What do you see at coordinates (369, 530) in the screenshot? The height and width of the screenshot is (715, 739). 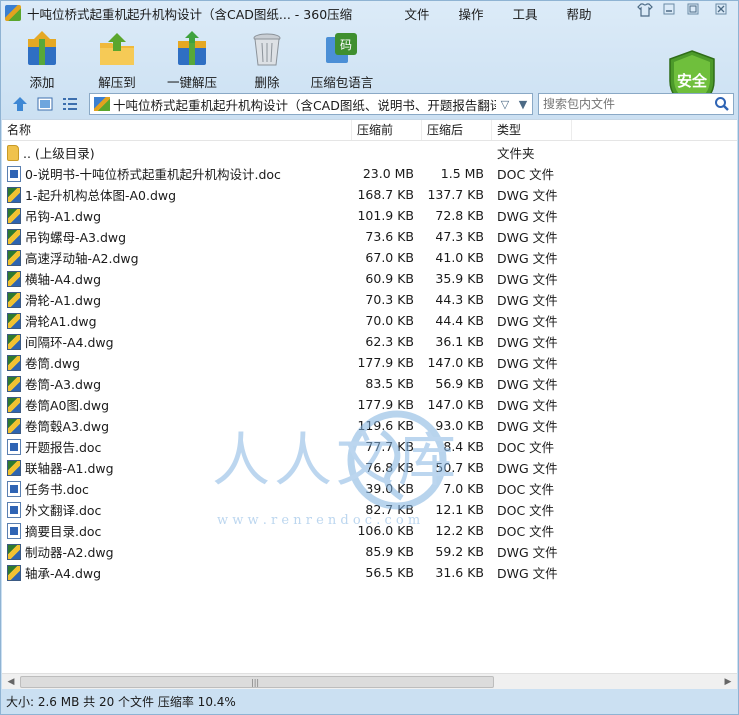 I see `table-row: 摘要目录.doc 106.0 KB 12.2 KB DOC 文件` at bounding box center [369, 530].